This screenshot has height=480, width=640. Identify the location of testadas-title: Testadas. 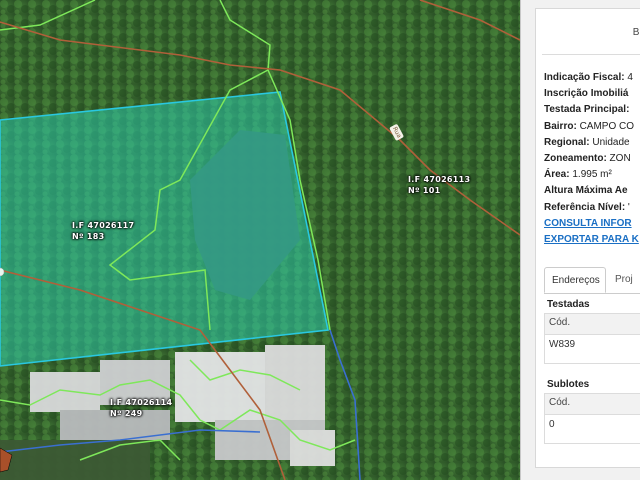
(568, 304).